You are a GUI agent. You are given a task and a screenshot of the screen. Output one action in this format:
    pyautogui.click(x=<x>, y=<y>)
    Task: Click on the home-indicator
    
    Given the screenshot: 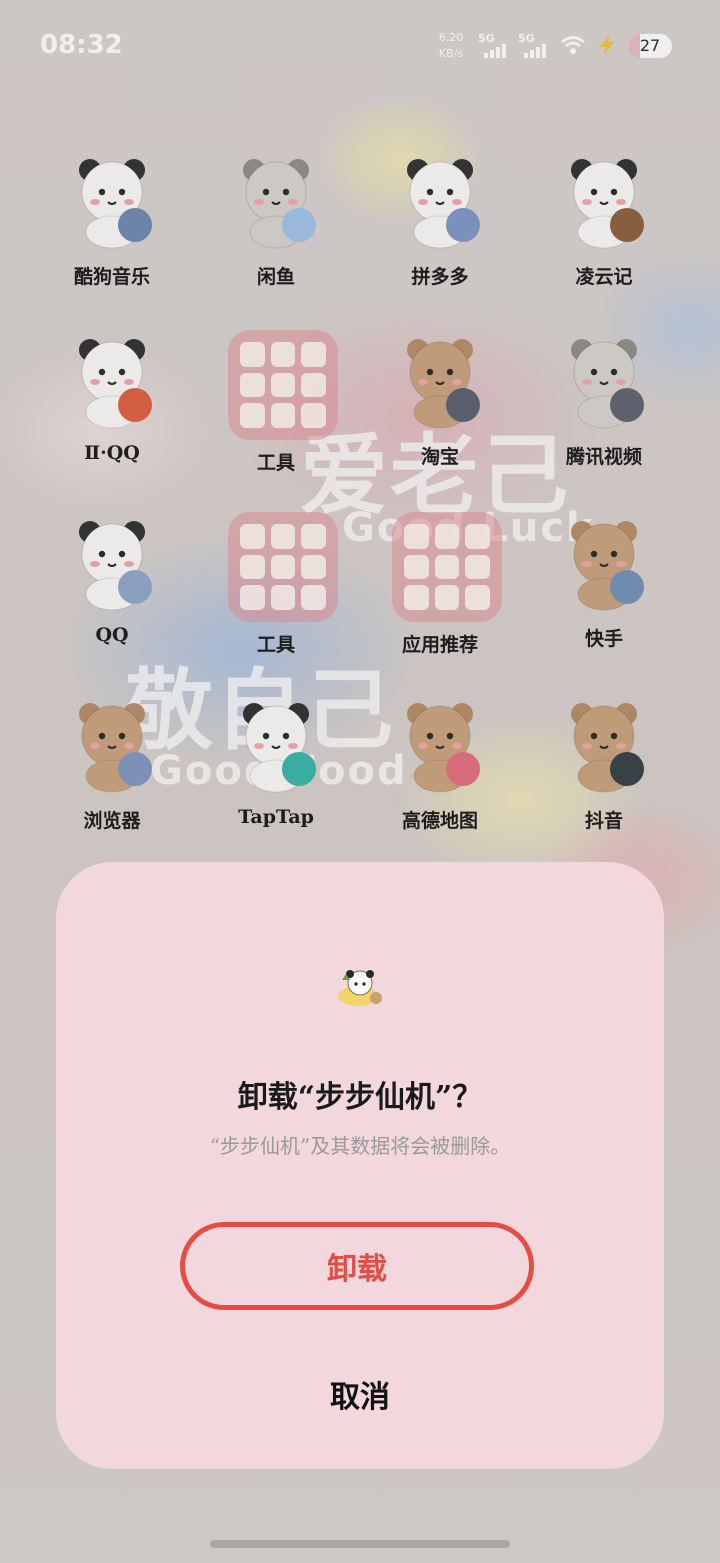 What is the action you would take?
    pyautogui.click(x=360, y=1544)
    